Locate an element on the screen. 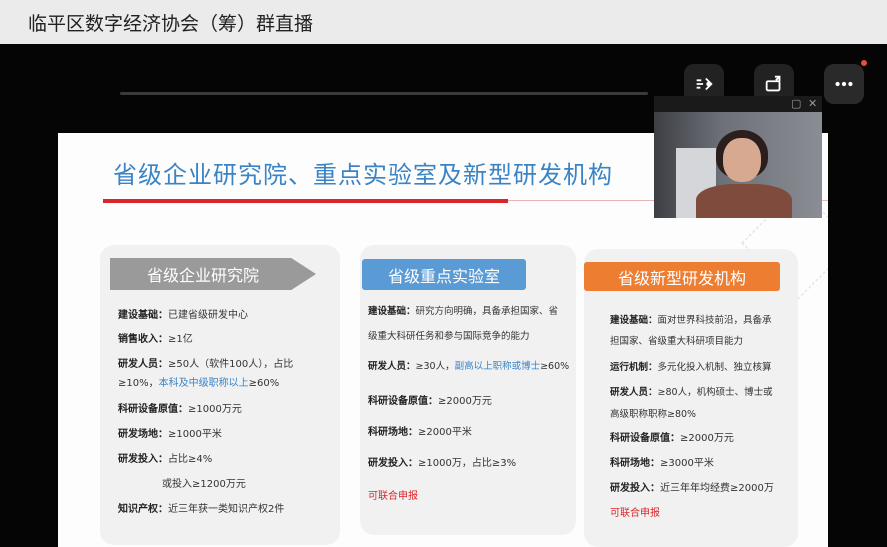 The width and height of the screenshot is (887, 547). card1-row: 知识产权：近三年获一类知识产权2件 is located at coordinates (201, 509).